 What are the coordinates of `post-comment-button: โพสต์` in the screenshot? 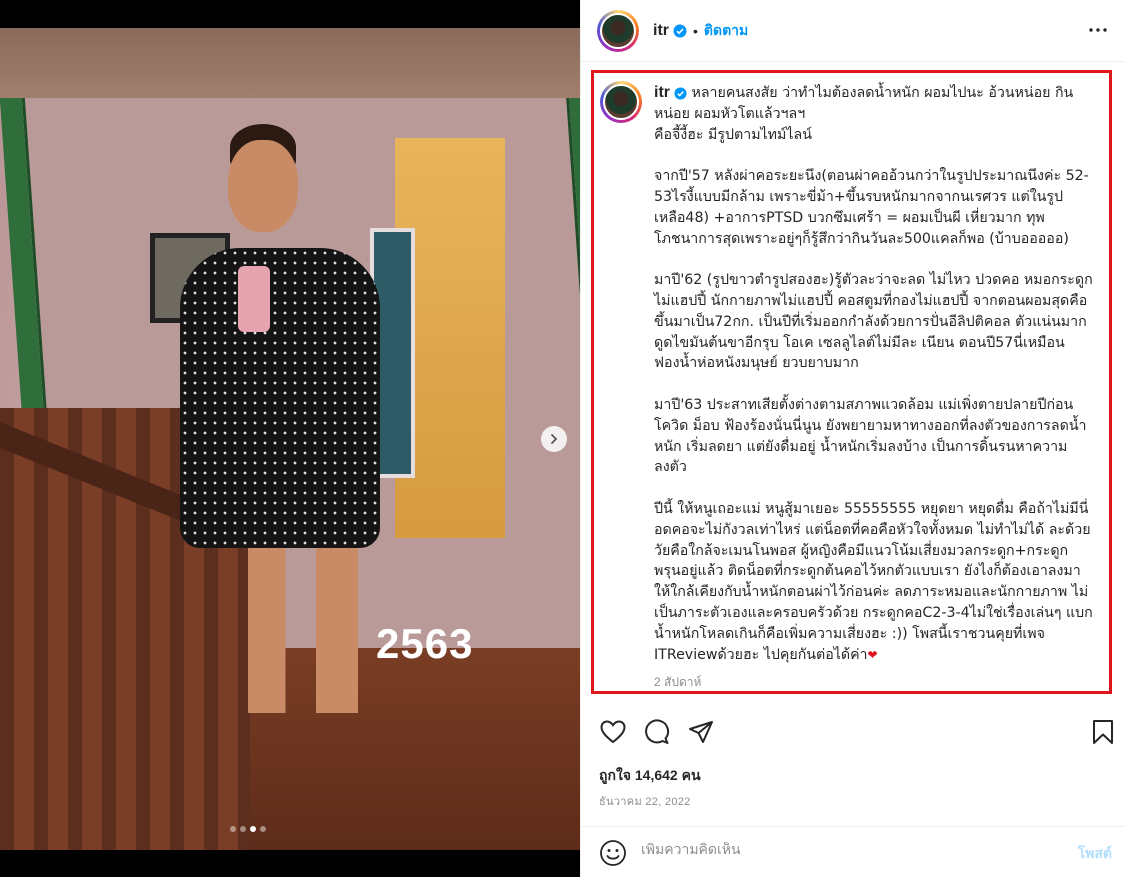 It's located at (1095, 854).